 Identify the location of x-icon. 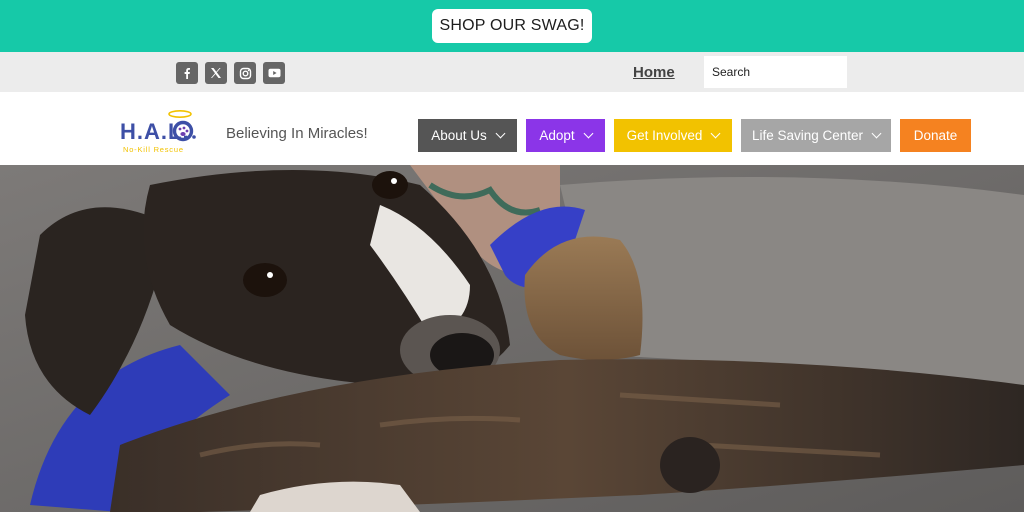
(216, 73).